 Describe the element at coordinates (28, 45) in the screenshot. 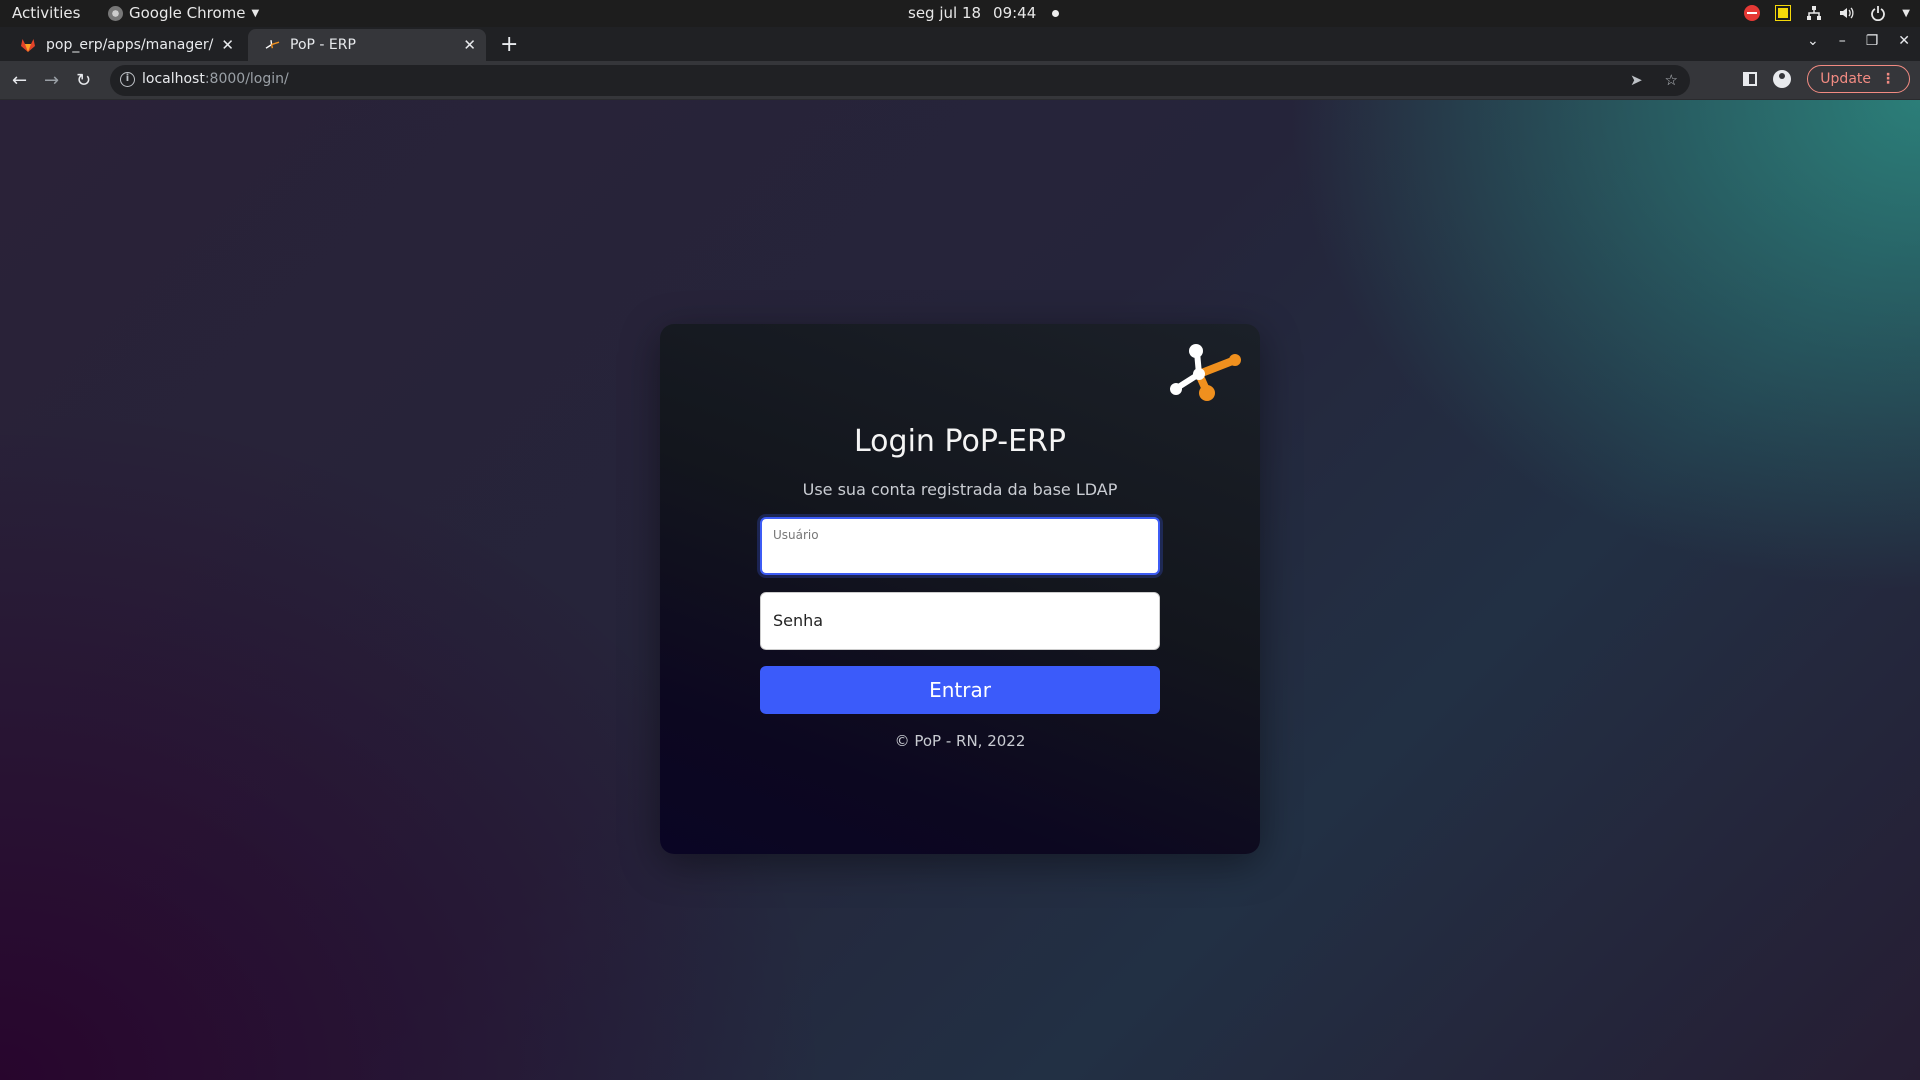

I see `gitlab-icon` at that location.